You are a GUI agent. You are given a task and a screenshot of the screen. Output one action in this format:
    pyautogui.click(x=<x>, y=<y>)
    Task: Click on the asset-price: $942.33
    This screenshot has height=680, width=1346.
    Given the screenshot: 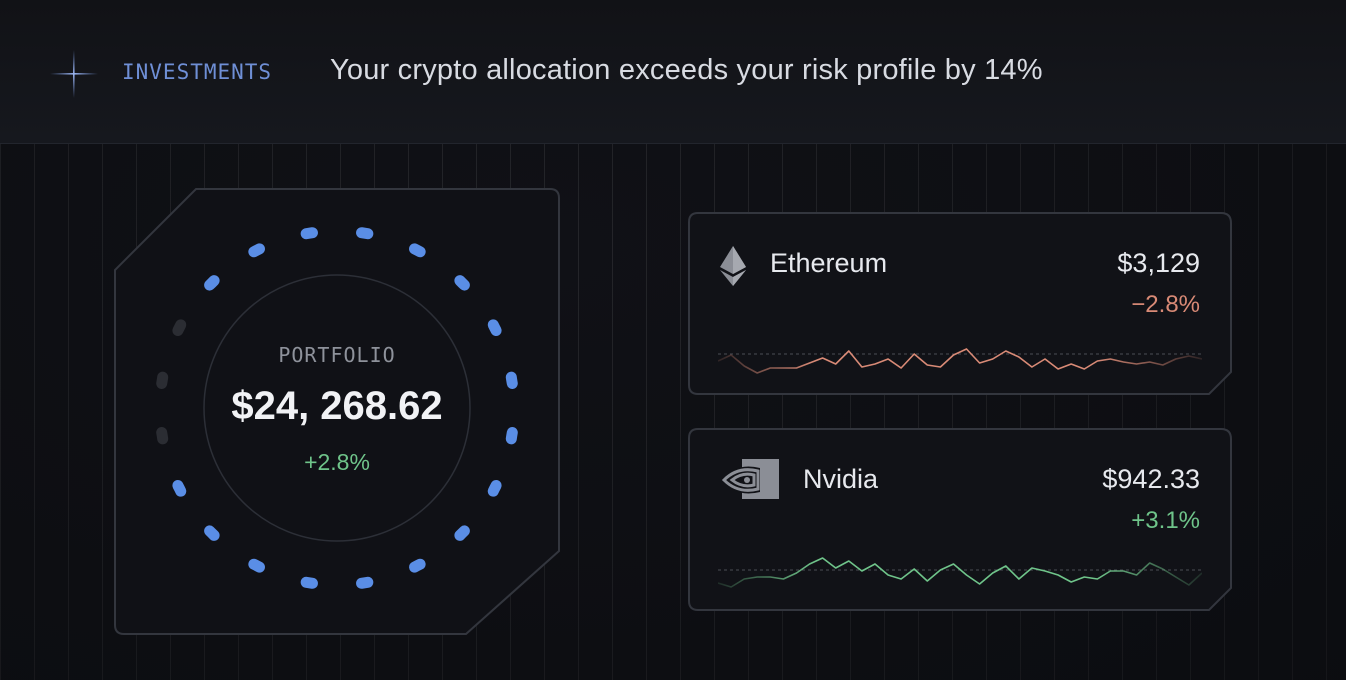 What is the action you would take?
    pyautogui.click(x=1151, y=479)
    